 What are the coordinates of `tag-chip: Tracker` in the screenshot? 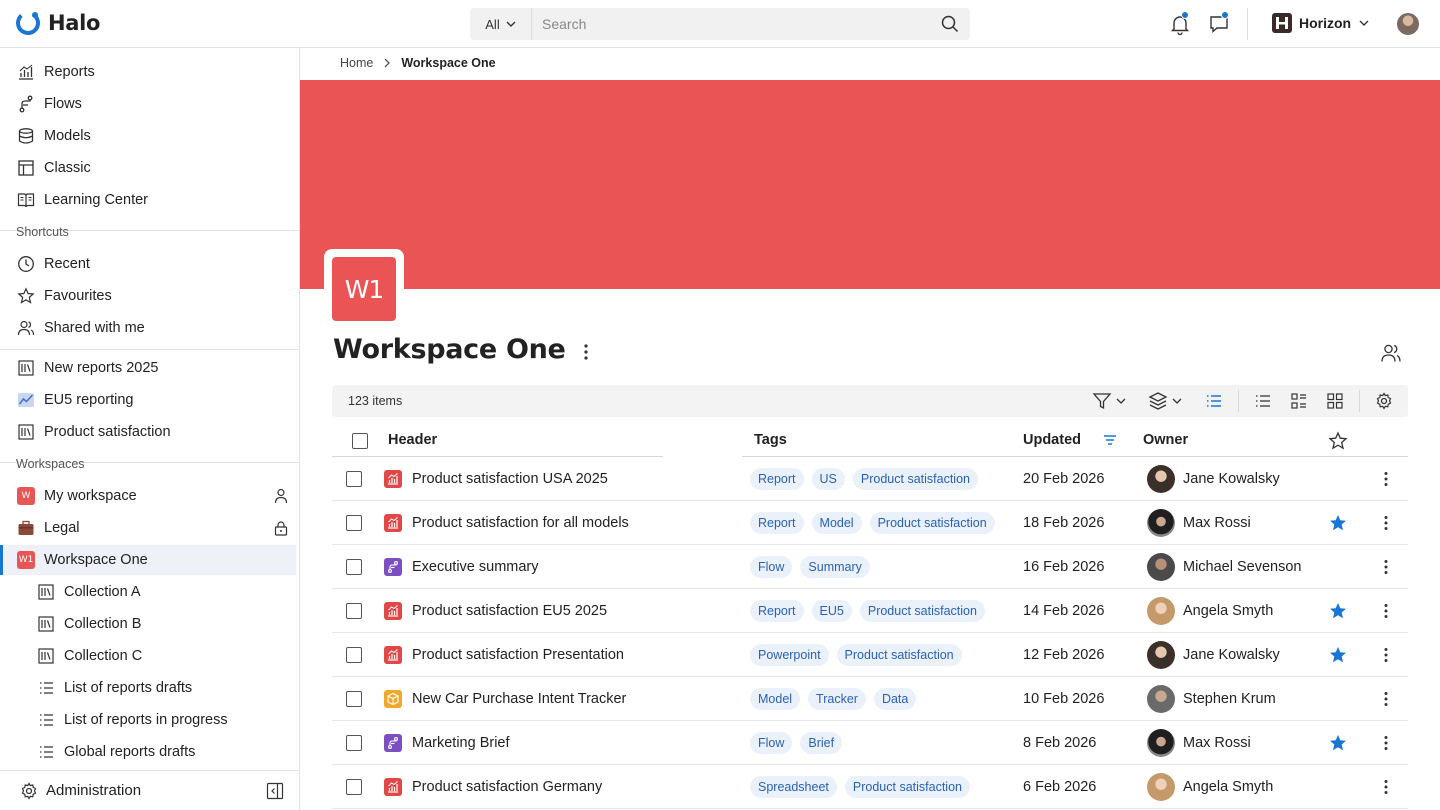 It's located at (837, 699).